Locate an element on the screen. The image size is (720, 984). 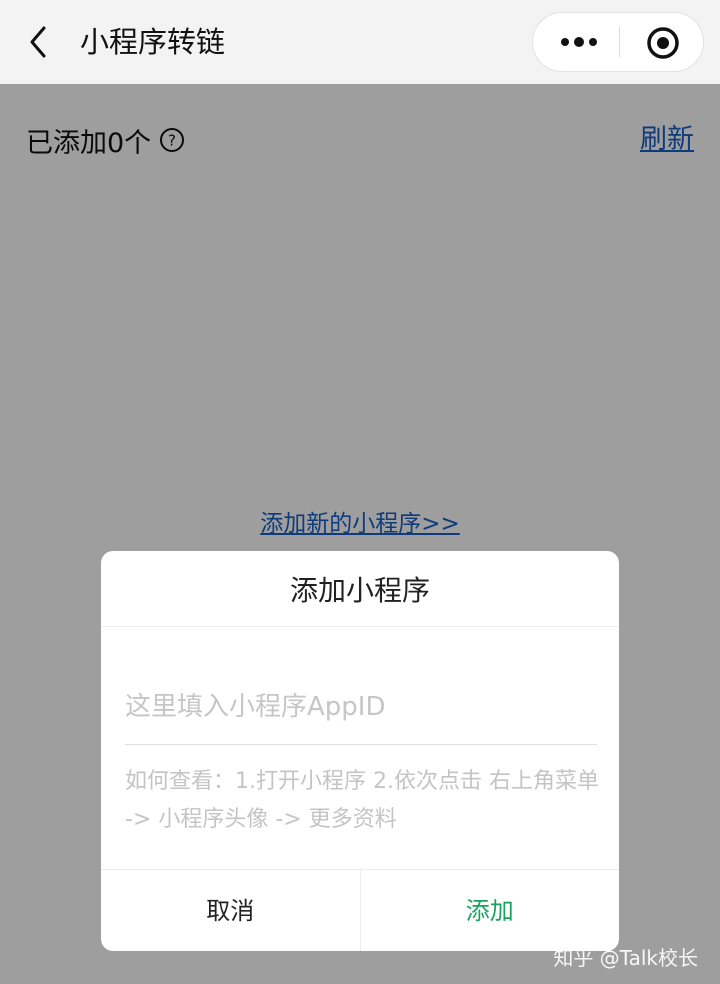
nav-bar: 小程序转链 is located at coordinates (360, 42).